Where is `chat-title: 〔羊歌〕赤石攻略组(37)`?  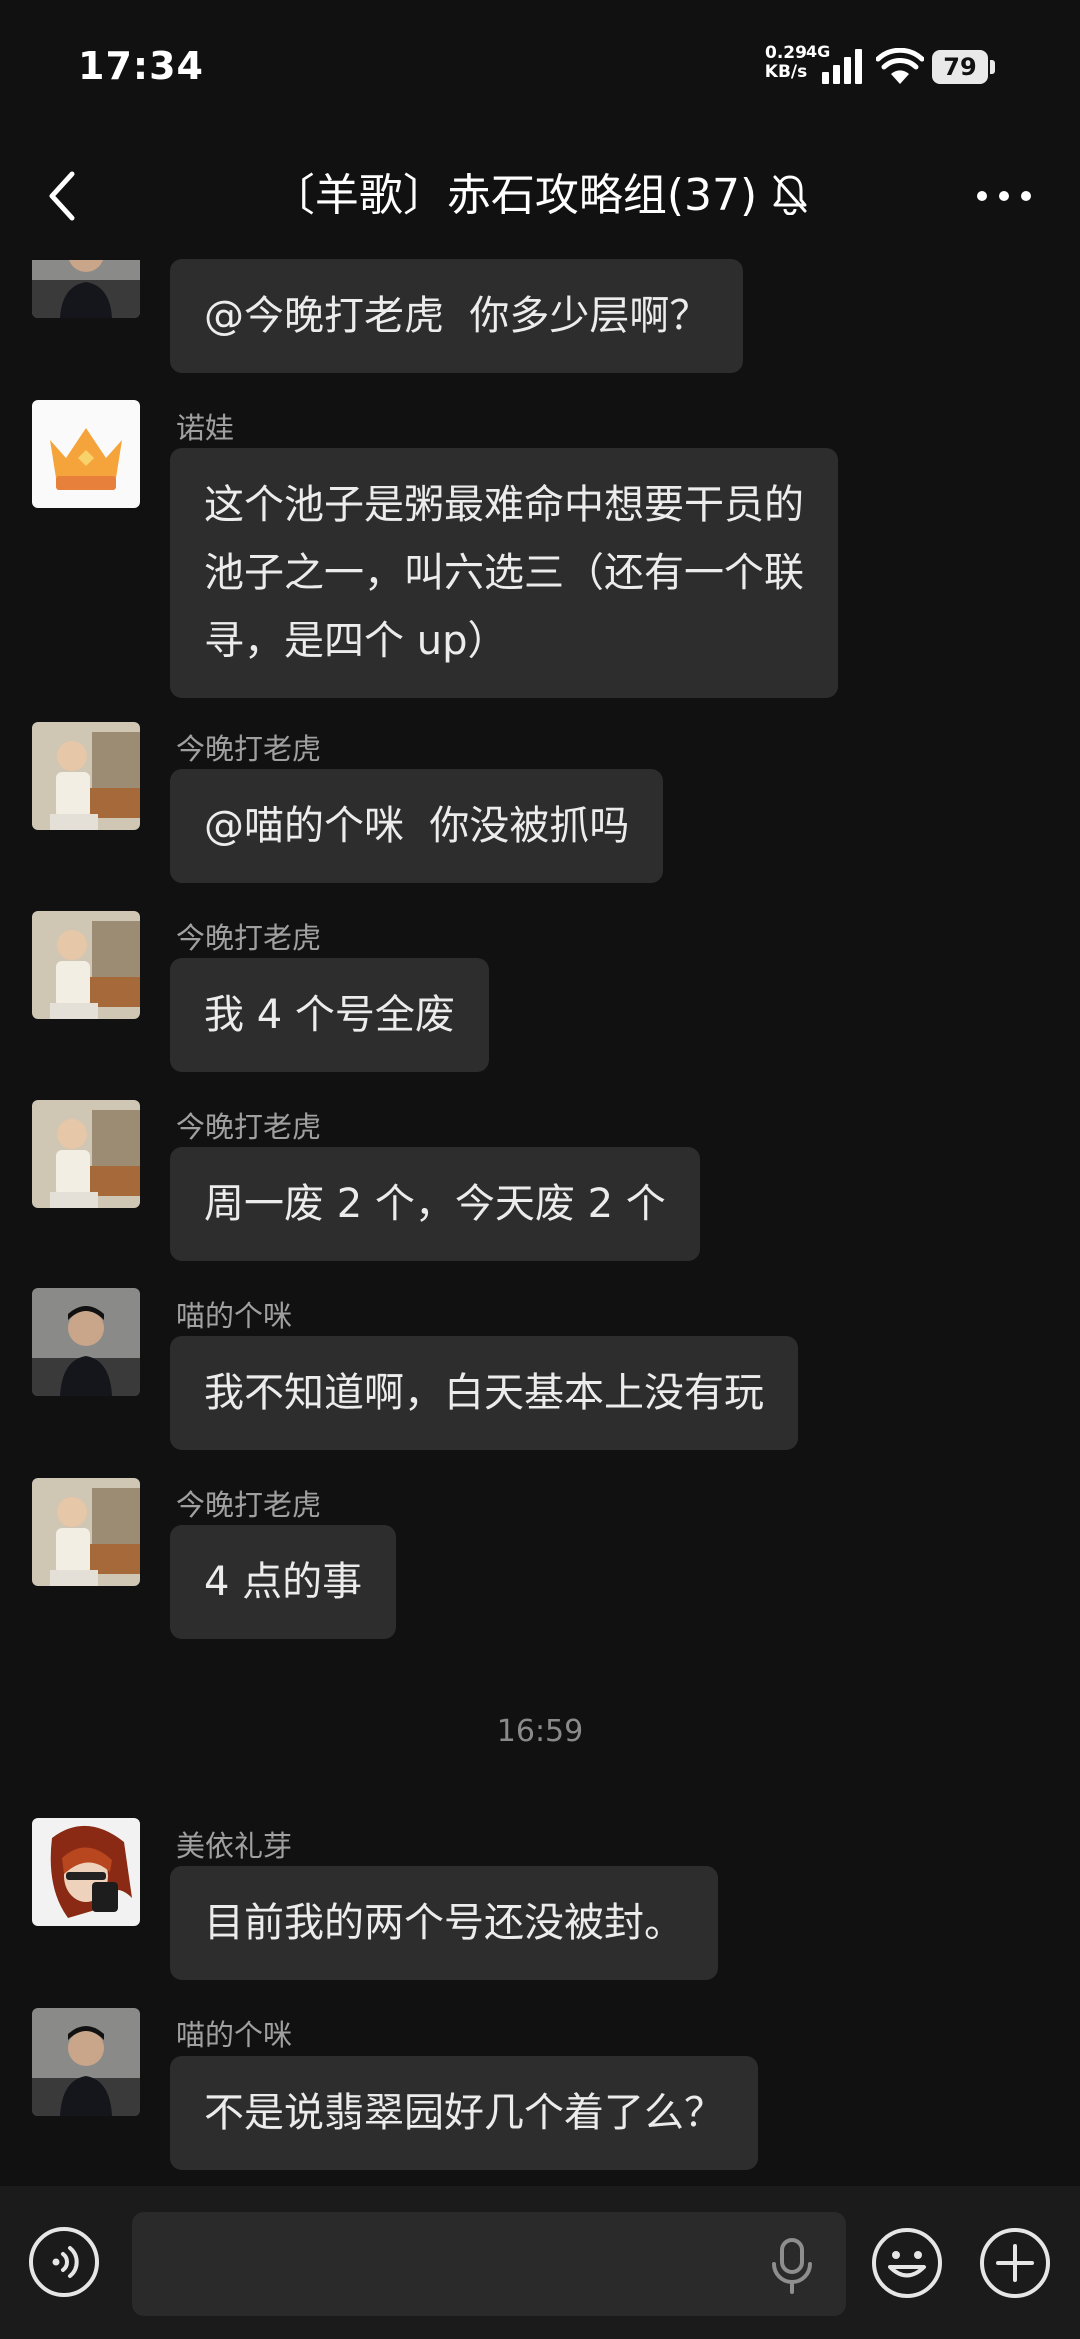 chat-title: 〔羊歌〕赤石攻略组(37) is located at coordinates (514, 196).